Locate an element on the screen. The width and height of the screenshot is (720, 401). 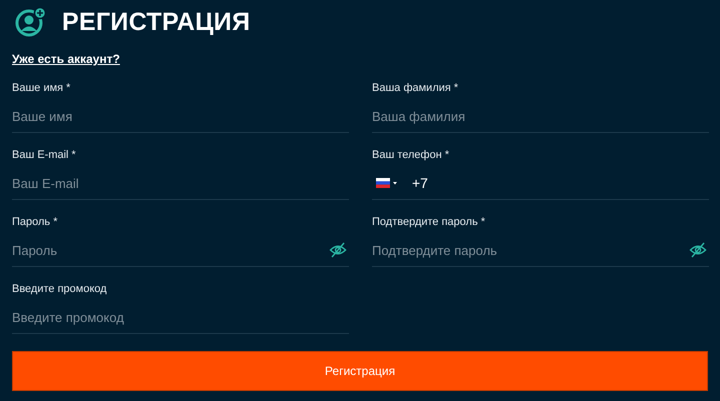
field-label: Подтвердите пароль * is located at coordinates (429, 223).